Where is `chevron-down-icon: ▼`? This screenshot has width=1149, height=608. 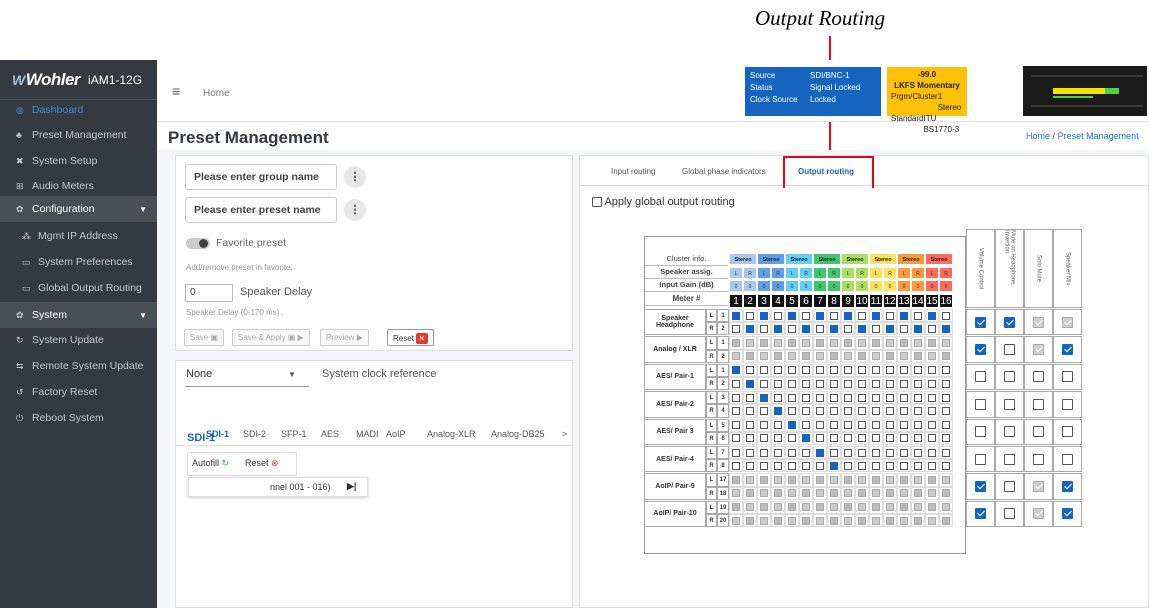
chevron-down-icon: ▼ is located at coordinates (143, 209).